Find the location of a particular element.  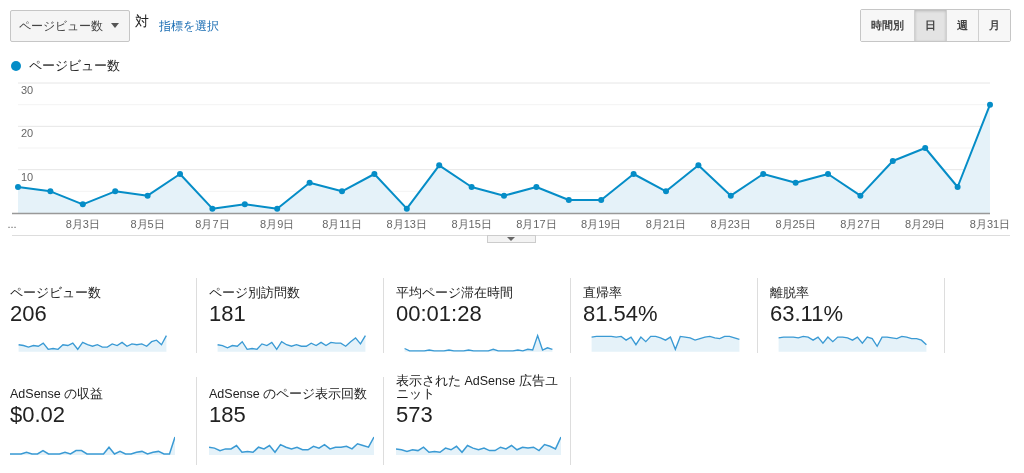

x-tick-label: 8月11日 is located at coordinates (342, 224).